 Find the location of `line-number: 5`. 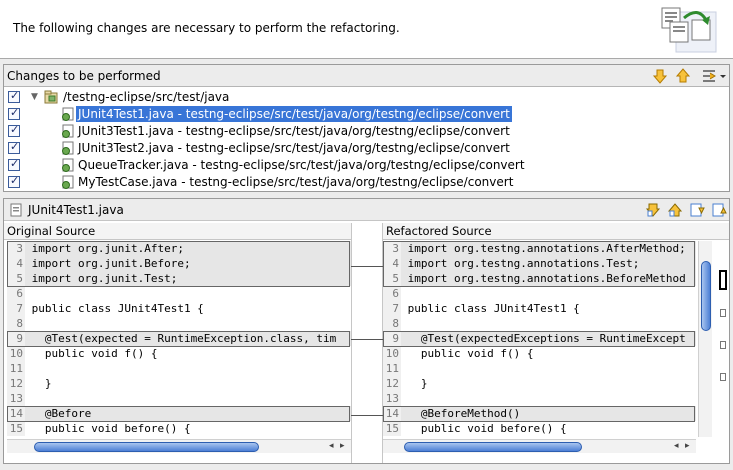

line-number: 5 is located at coordinates (392, 278).